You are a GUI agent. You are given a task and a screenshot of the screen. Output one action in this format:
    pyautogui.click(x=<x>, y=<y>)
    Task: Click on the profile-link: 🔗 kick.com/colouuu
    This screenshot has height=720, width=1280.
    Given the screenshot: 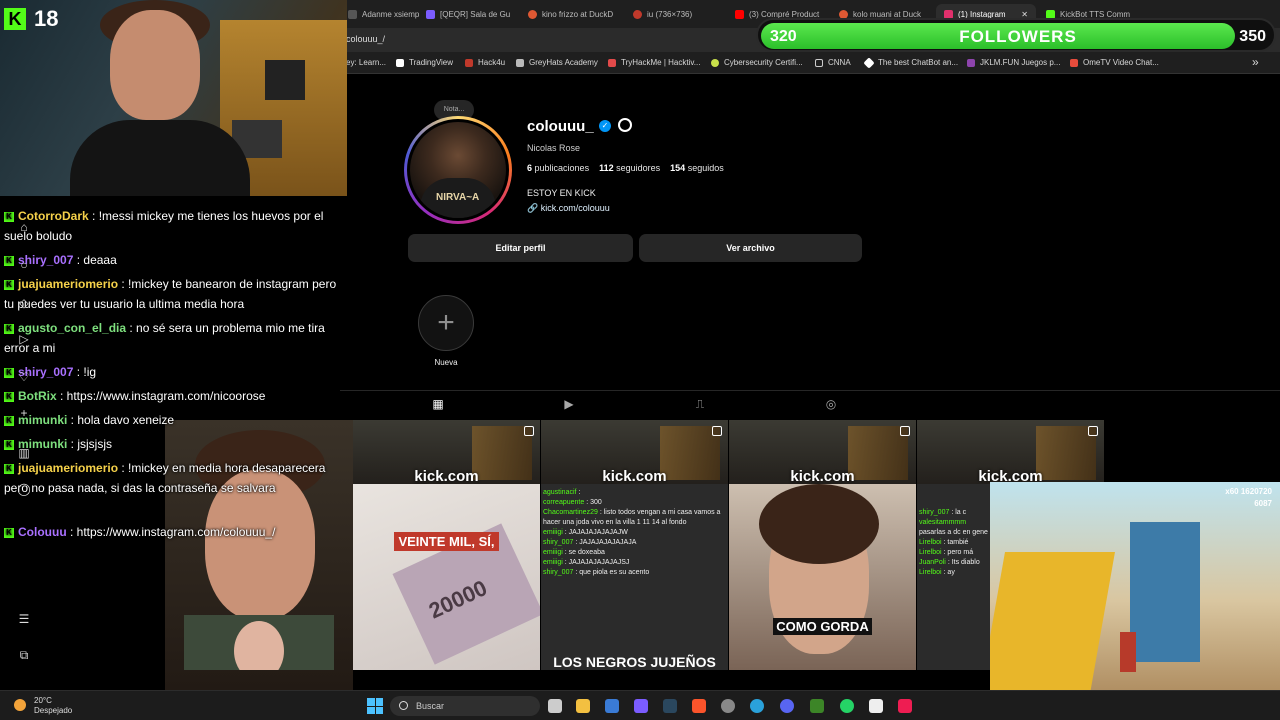 What is the action you would take?
    pyautogui.click(x=568, y=208)
    